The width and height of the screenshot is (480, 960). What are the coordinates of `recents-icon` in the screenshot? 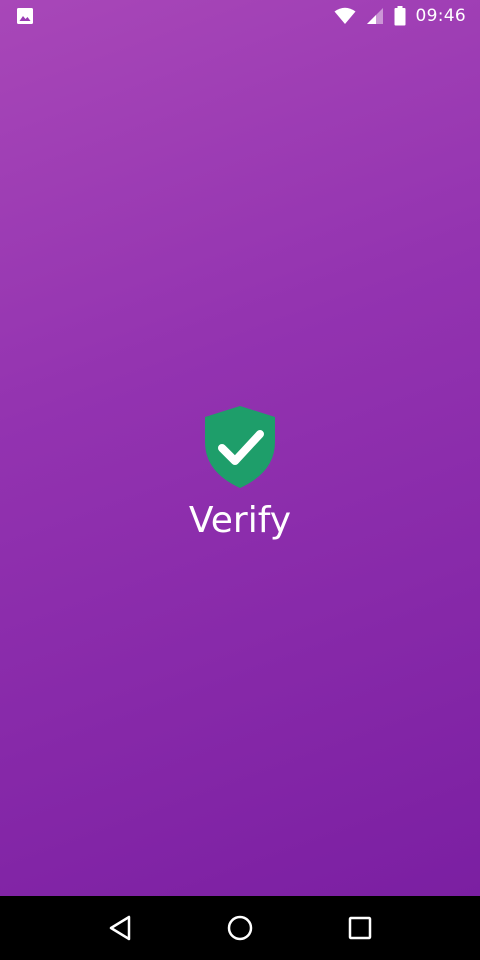 It's located at (360, 928).